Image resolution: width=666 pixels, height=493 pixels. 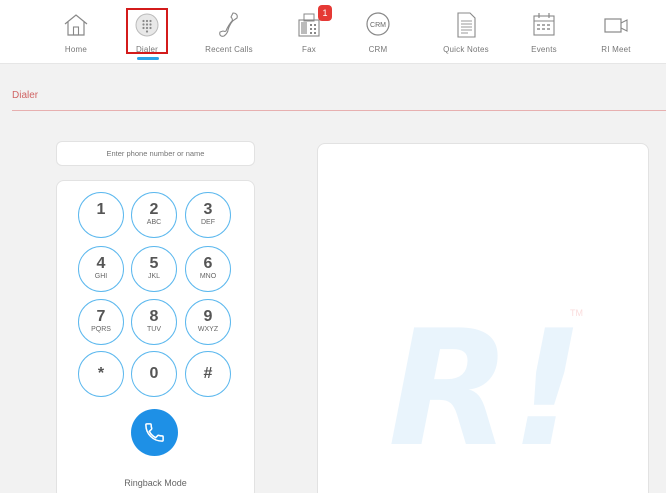 I want to click on key-hash: #, so click(x=208, y=374).